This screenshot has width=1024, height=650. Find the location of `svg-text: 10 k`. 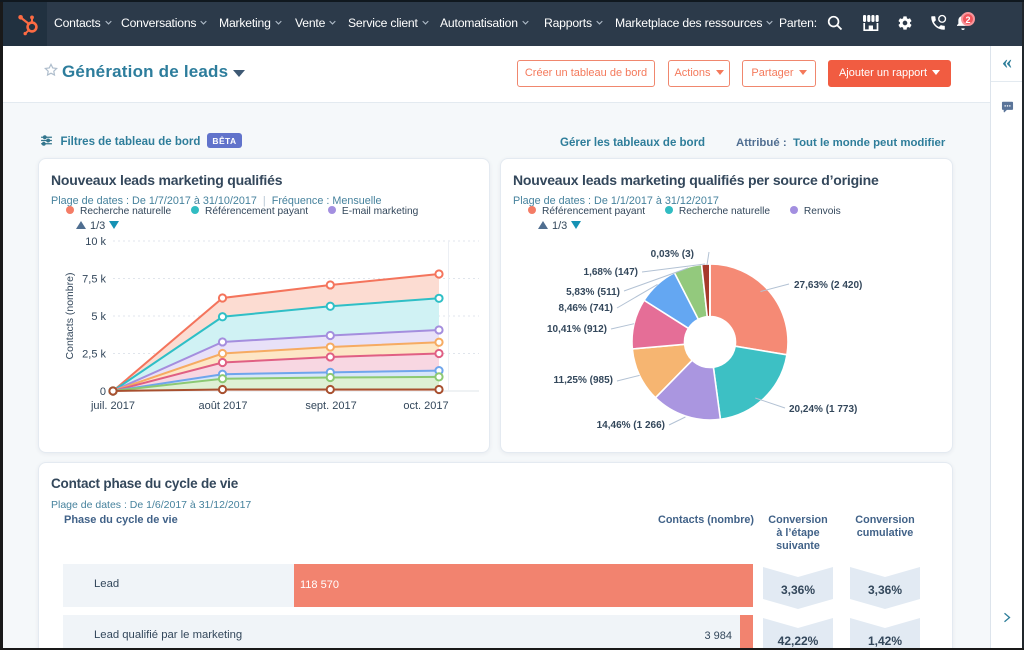

svg-text: 10 k is located at coordinates (95, 242).